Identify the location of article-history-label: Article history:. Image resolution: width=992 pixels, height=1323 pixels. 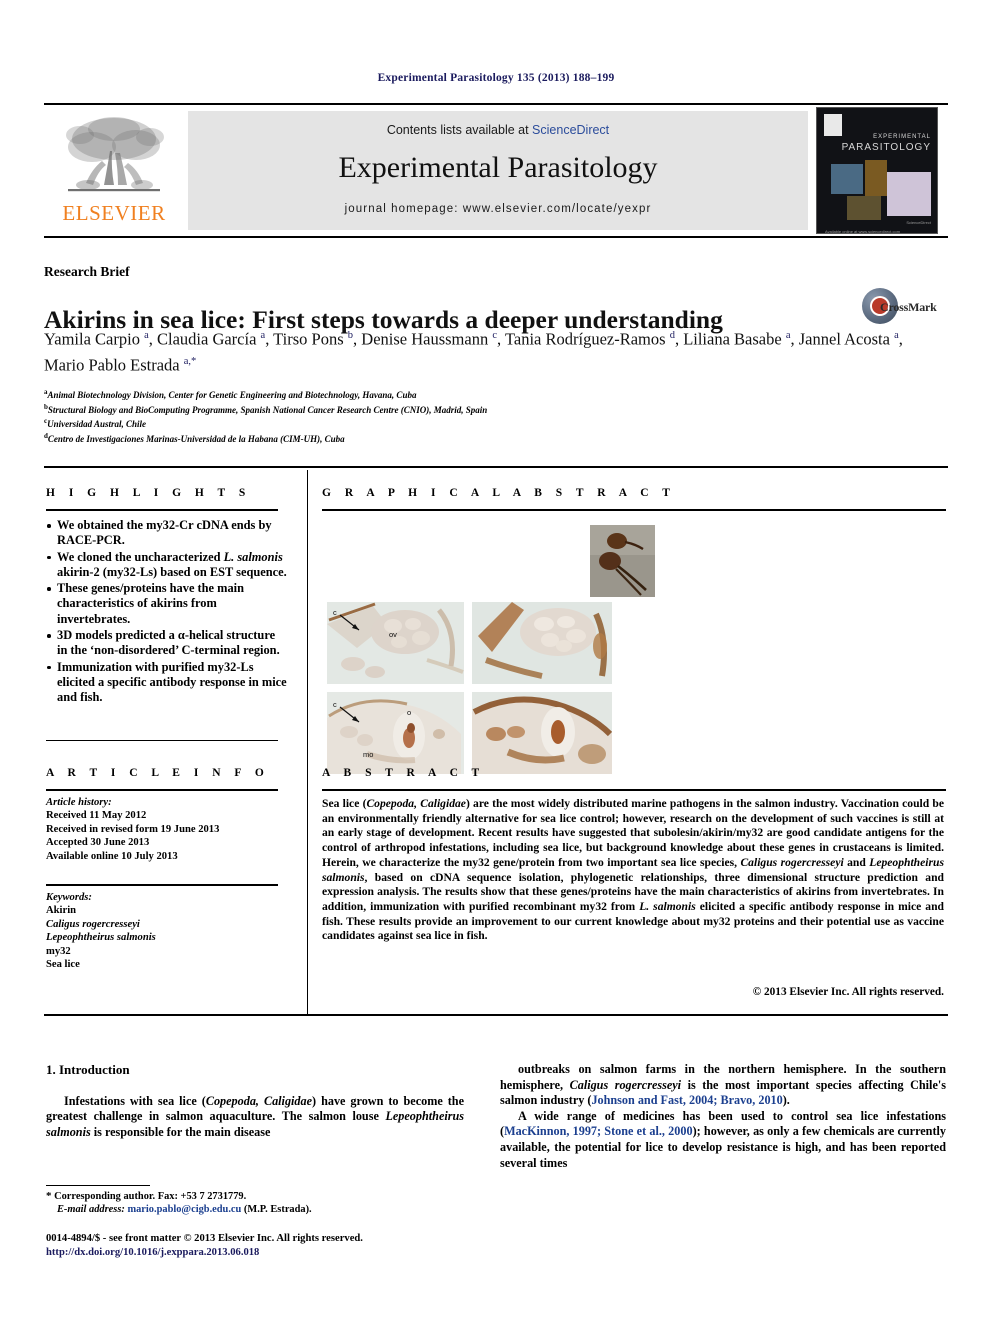
(79, 802).